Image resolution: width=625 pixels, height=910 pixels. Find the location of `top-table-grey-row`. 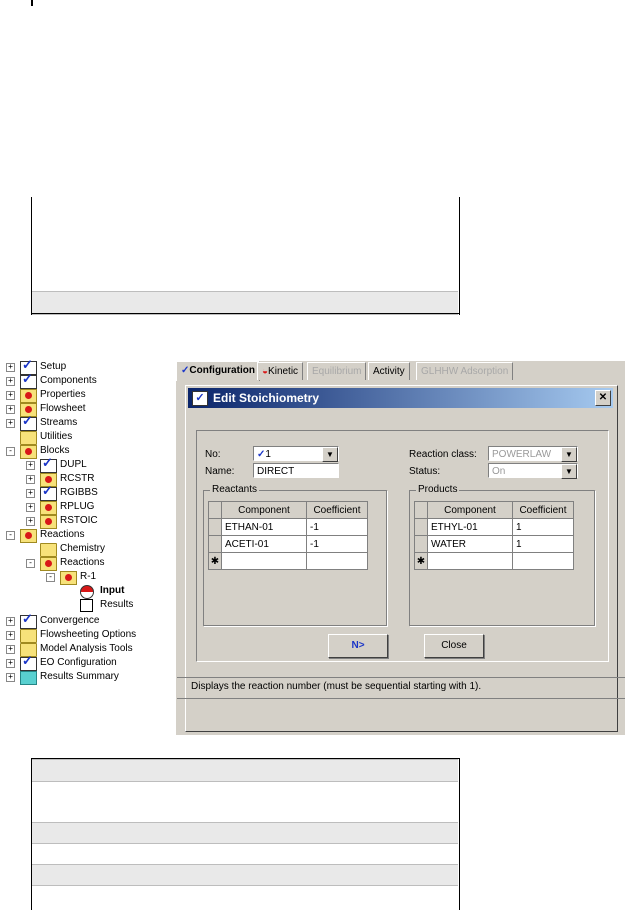

top-table-grey-row is located at coordinates (245, 303).